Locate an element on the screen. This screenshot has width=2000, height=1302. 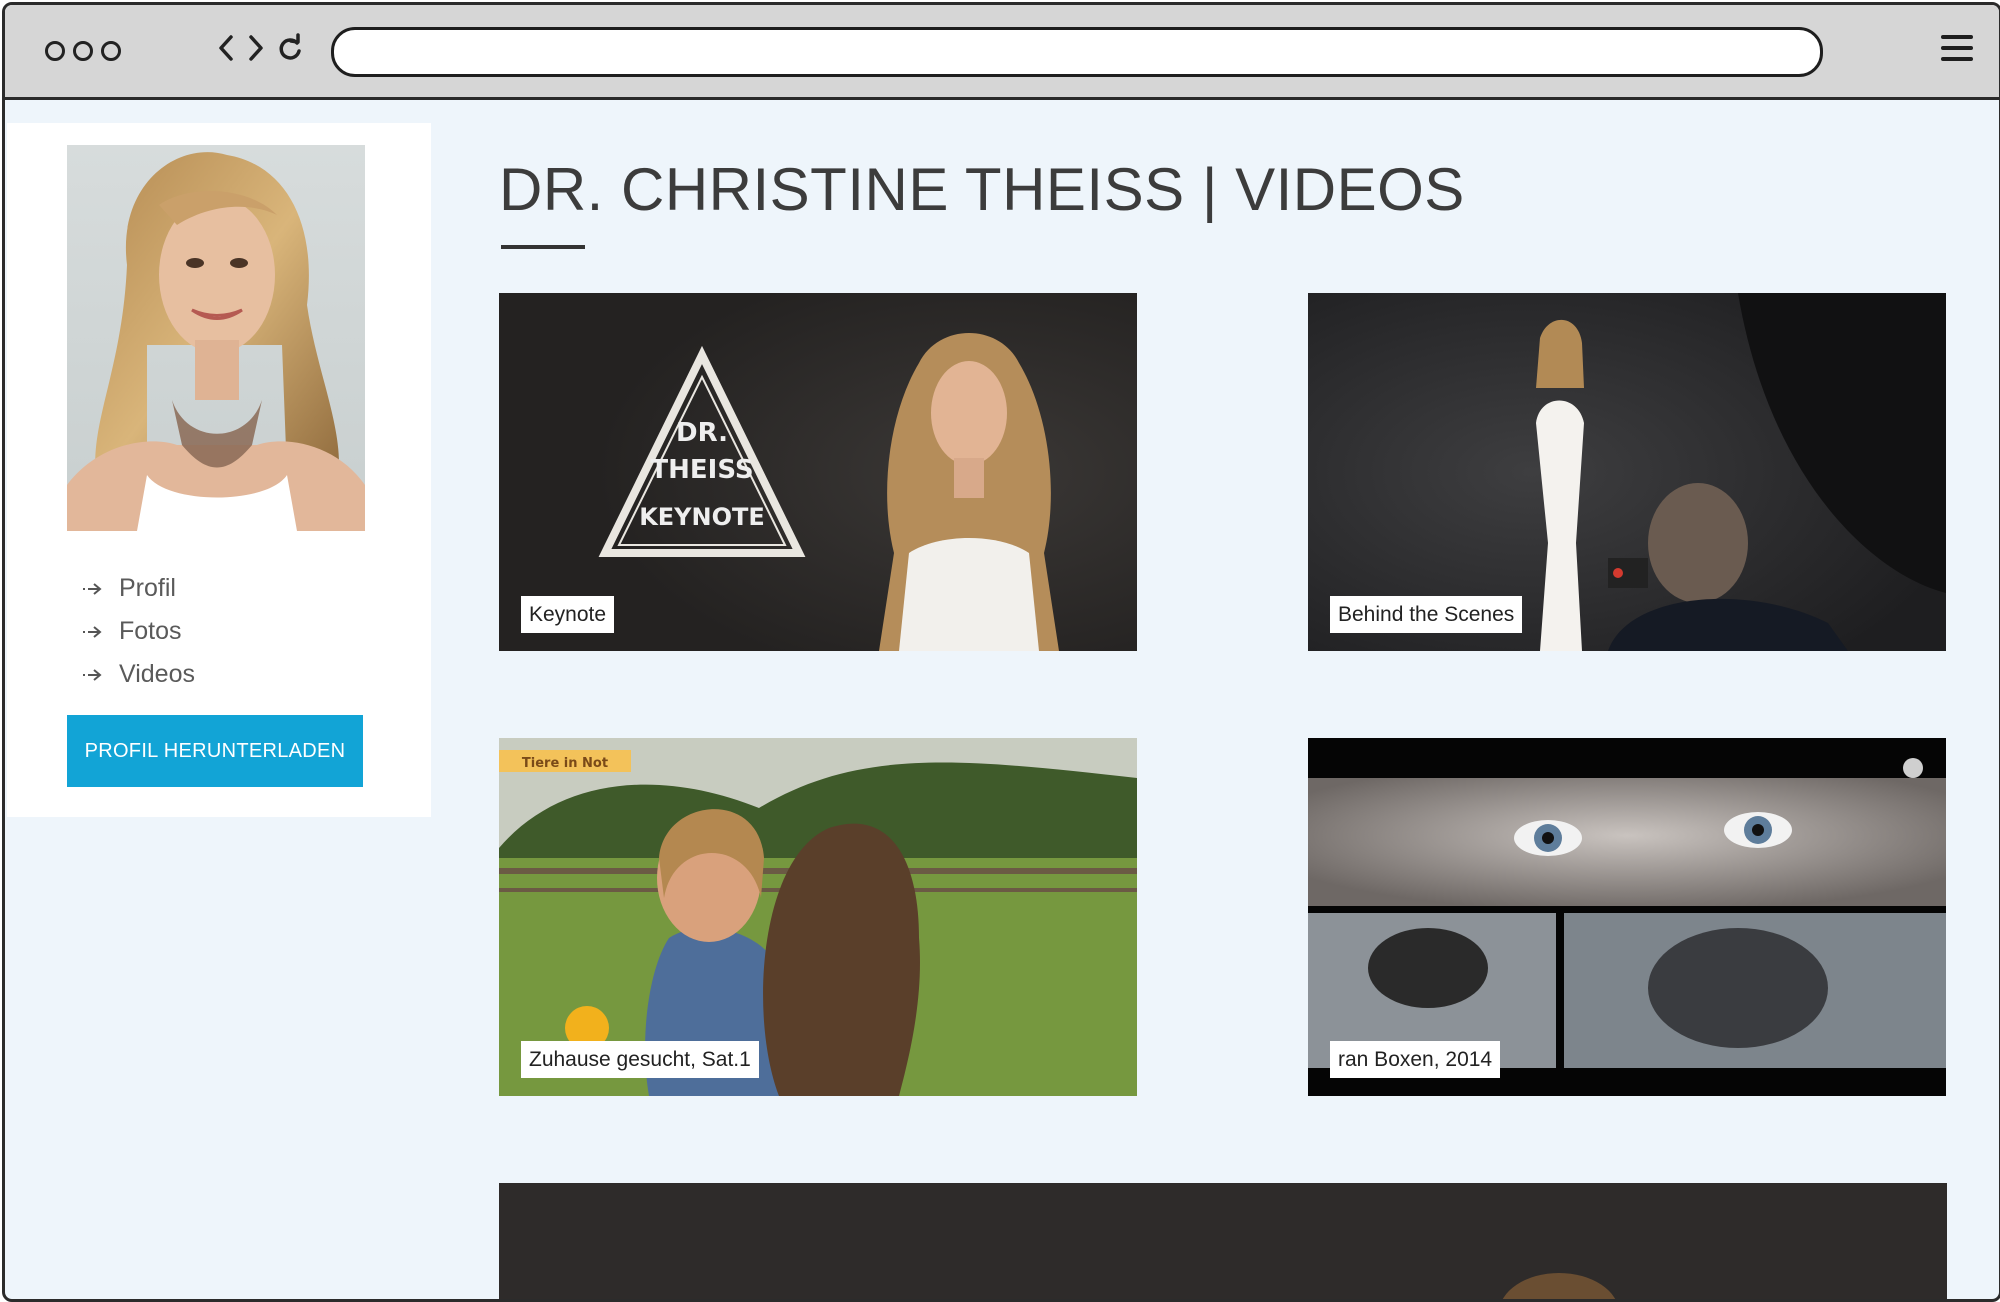
video-caption: ran Boxen, 2014 is located at coordinates (1415, 1059).